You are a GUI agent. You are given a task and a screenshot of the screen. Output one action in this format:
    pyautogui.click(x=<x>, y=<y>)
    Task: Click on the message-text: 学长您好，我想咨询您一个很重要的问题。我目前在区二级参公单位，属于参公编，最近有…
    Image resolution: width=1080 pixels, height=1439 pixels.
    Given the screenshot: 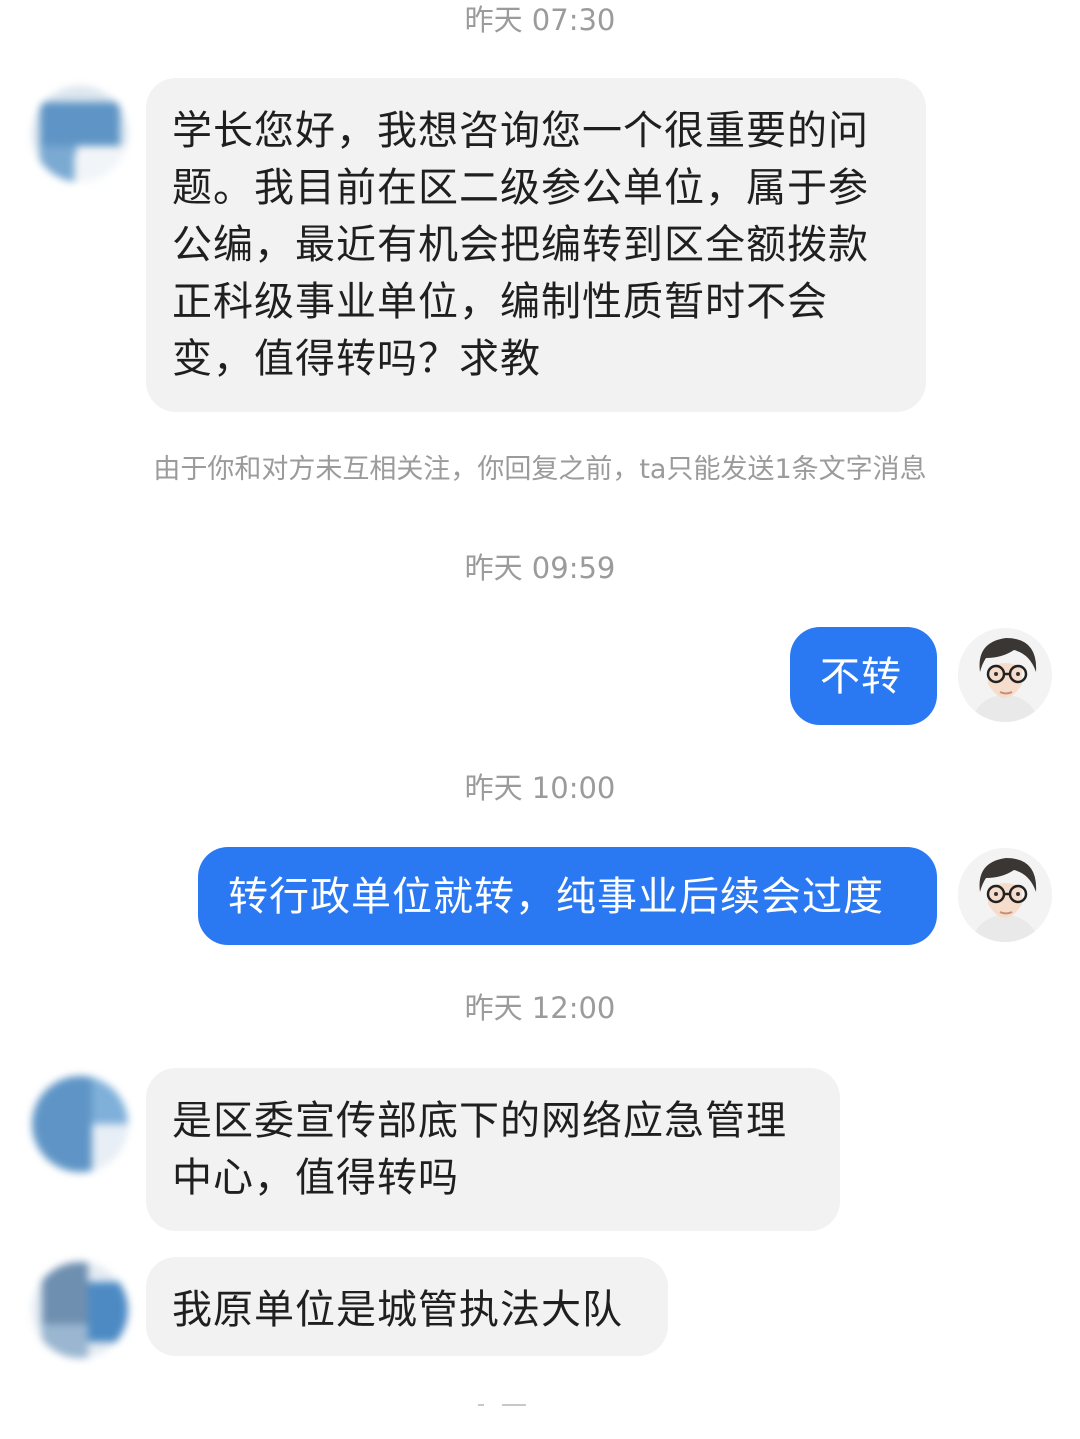 What is the action you would take?
    pyautogui.click(x=520, y=245)
    